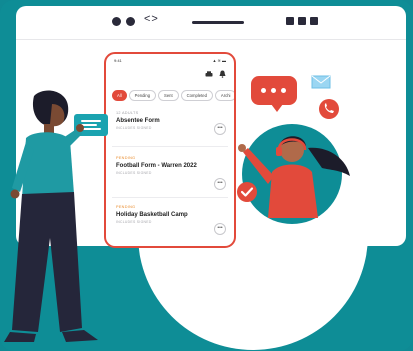  What do you see at coordinates (152, 215) in the screenshot?
I see `card-title: Holiday Basketball Camp` at bounding box center [152, 215].